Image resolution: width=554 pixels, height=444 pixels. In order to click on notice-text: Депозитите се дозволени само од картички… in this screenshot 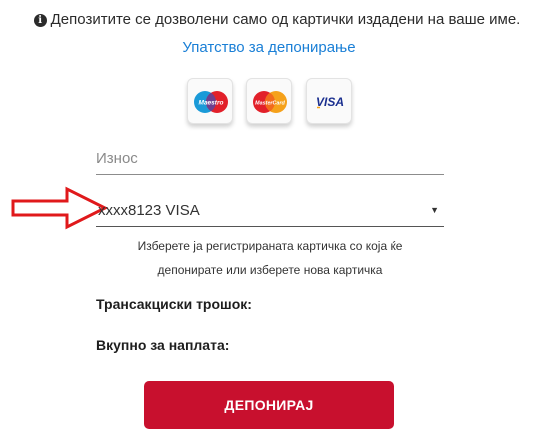, I will do `click(285, 19)`.